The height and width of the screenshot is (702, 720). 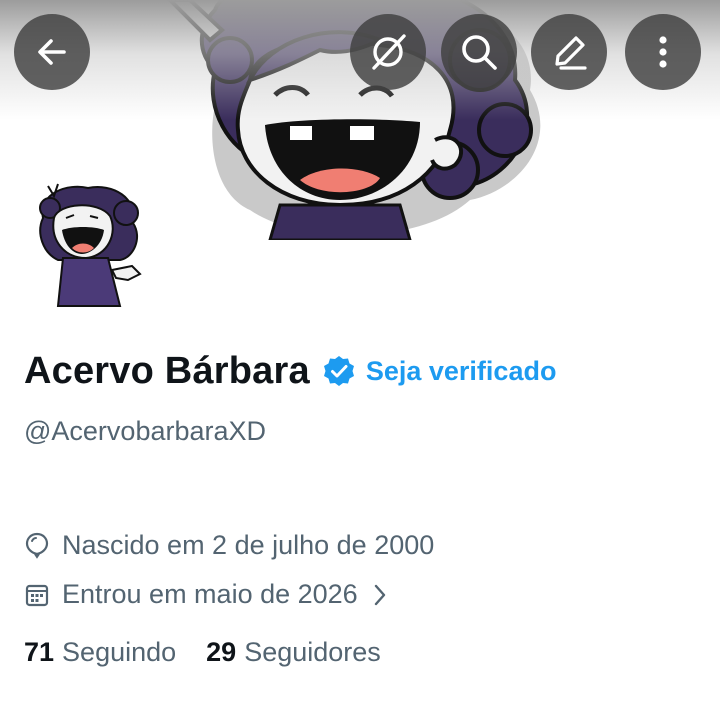 I want to click on avatar-illustration, so click(x=90, y=245).